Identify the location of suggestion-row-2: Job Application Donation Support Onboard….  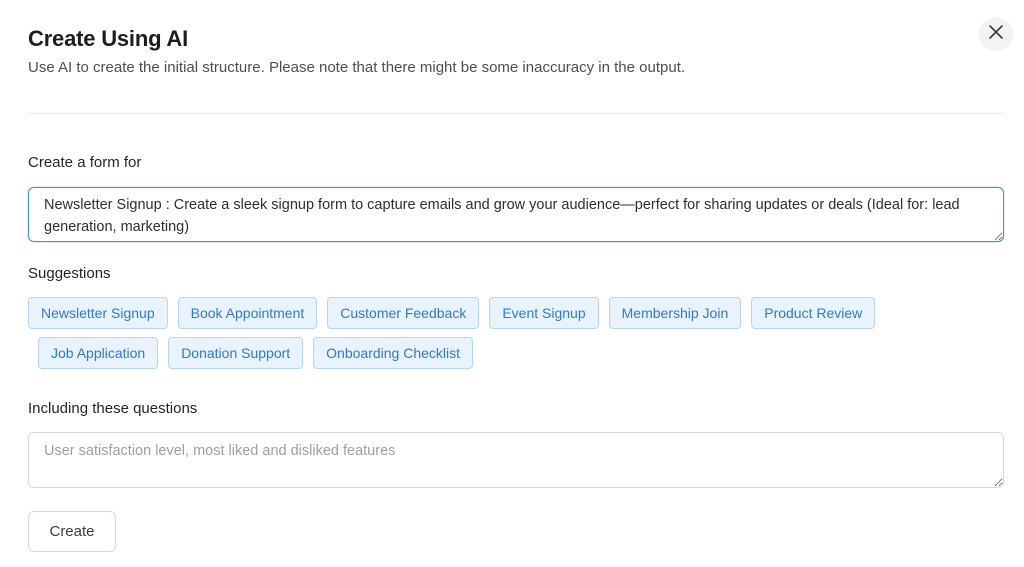
(516, 353).